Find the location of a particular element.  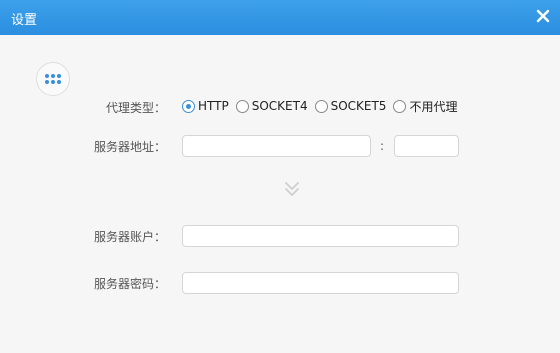

radio-label-no-proxy: 不用代理 is located at coordinates (433, 106).